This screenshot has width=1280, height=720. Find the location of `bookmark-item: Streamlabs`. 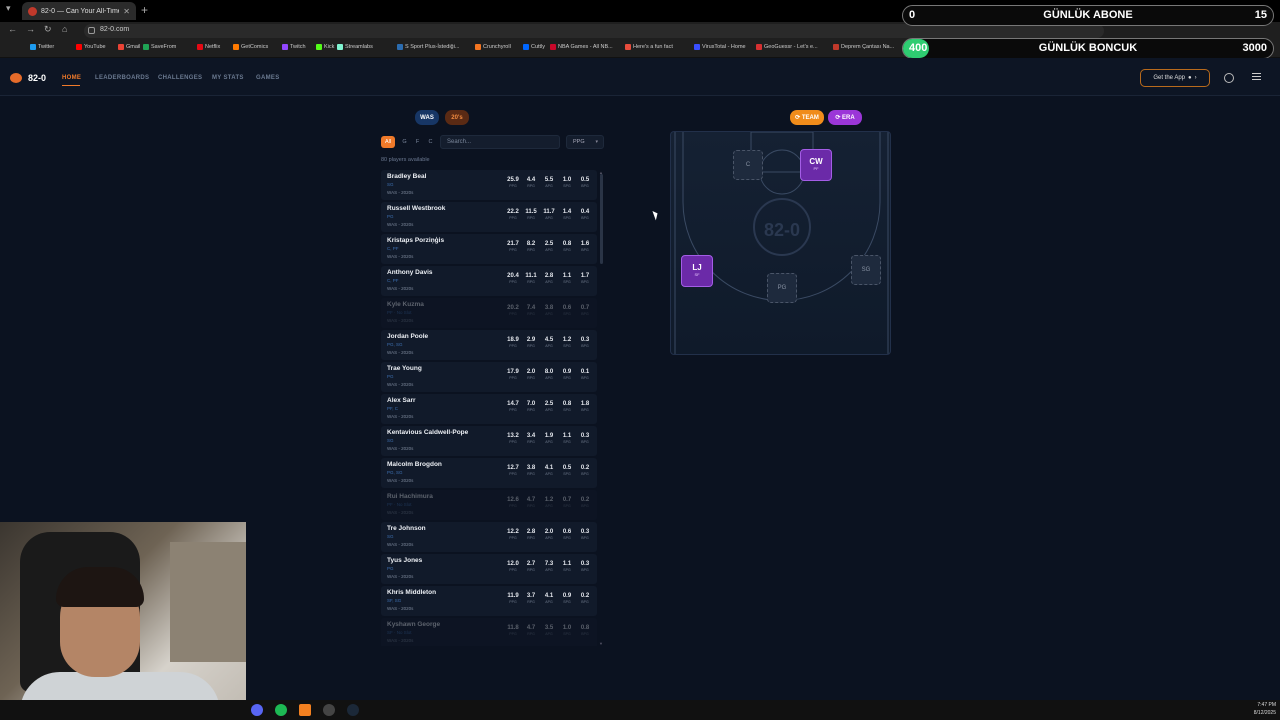

bookmark-item: Streamlabs is located at coordinates (355, 47).